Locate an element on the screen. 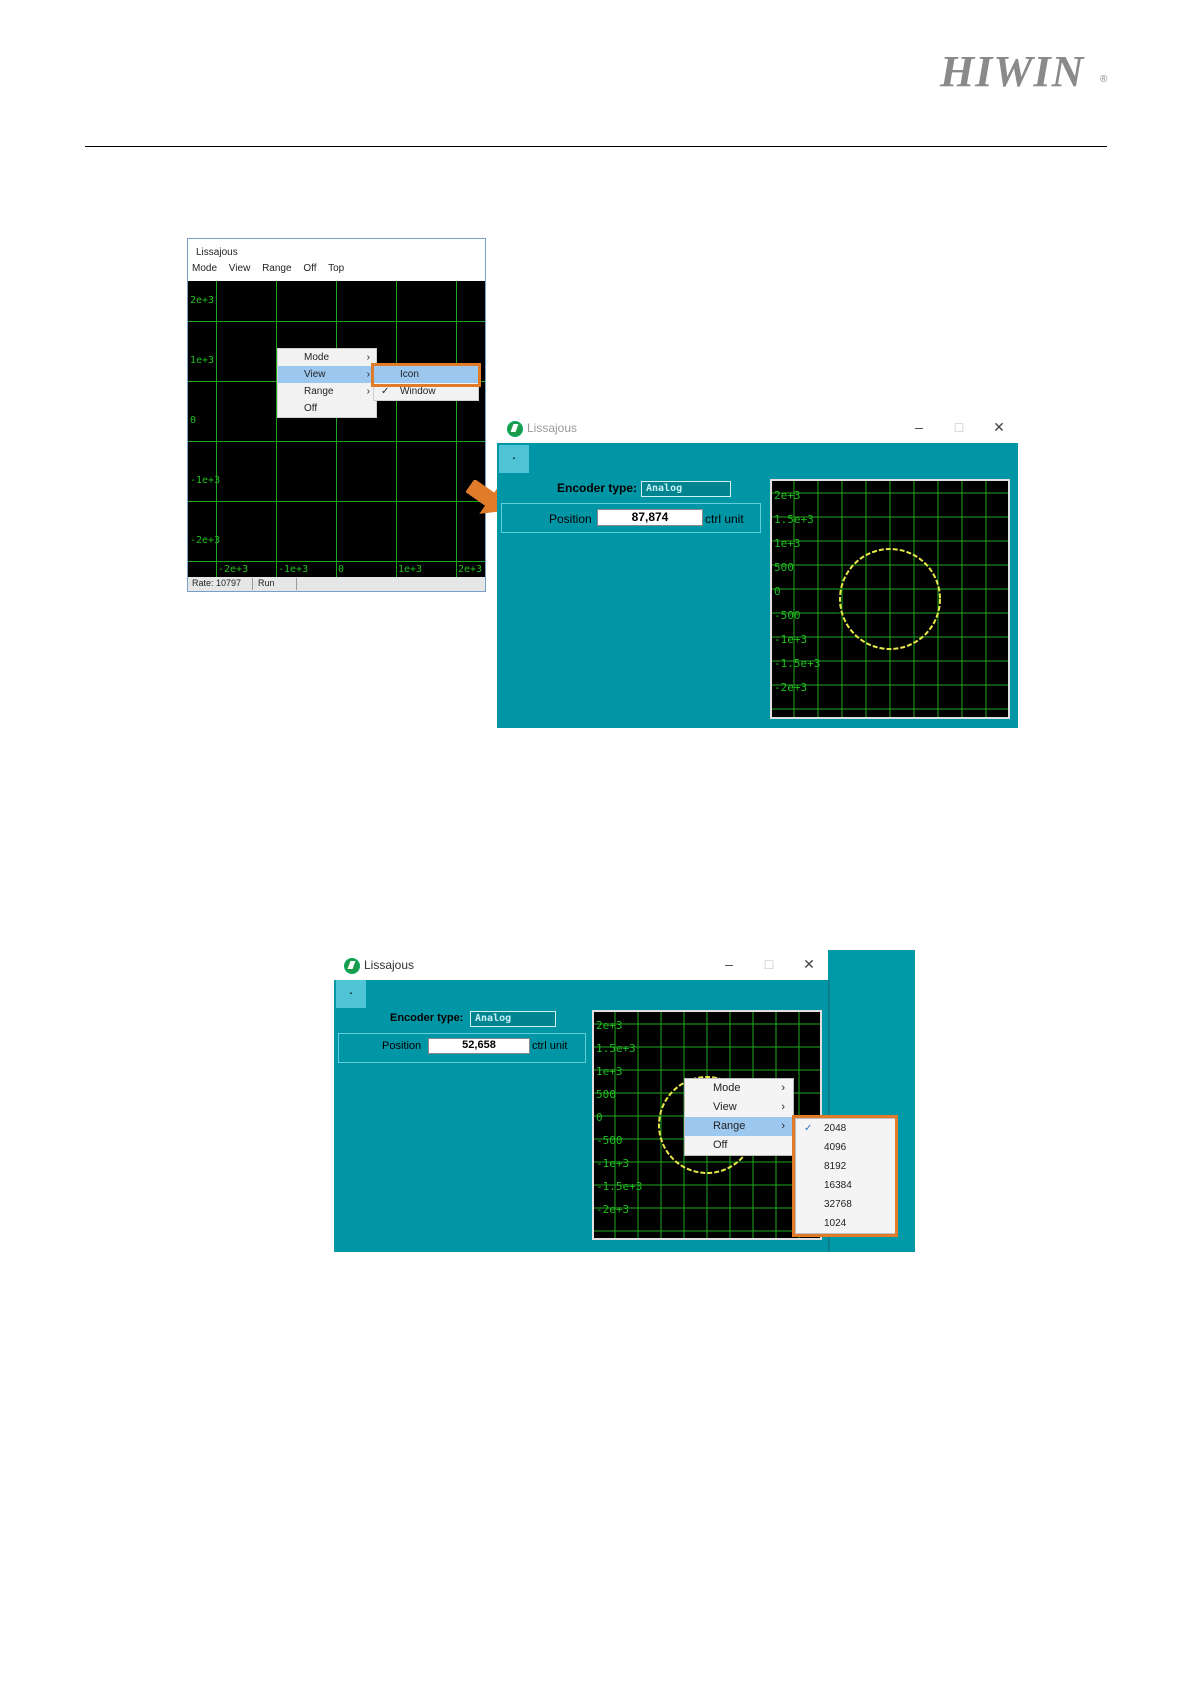 The image size is (1191, 1684). menu-off: Off is located at coordinates (309, 268).